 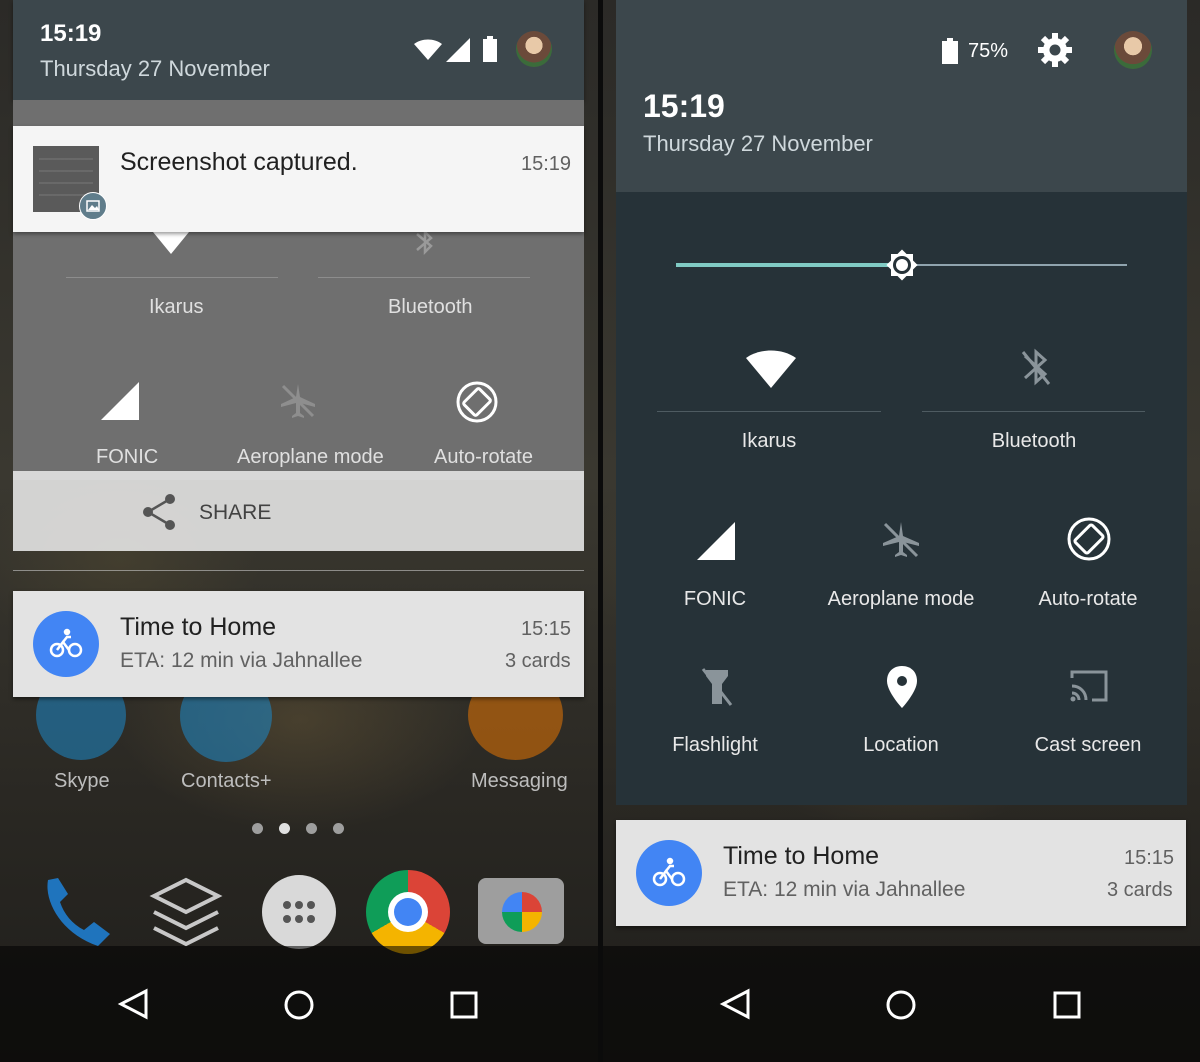 What do you see at coordinates (235, 513) in the screenshot?
I see `share-button-label: SHARE` at bounding box center [235, 513].